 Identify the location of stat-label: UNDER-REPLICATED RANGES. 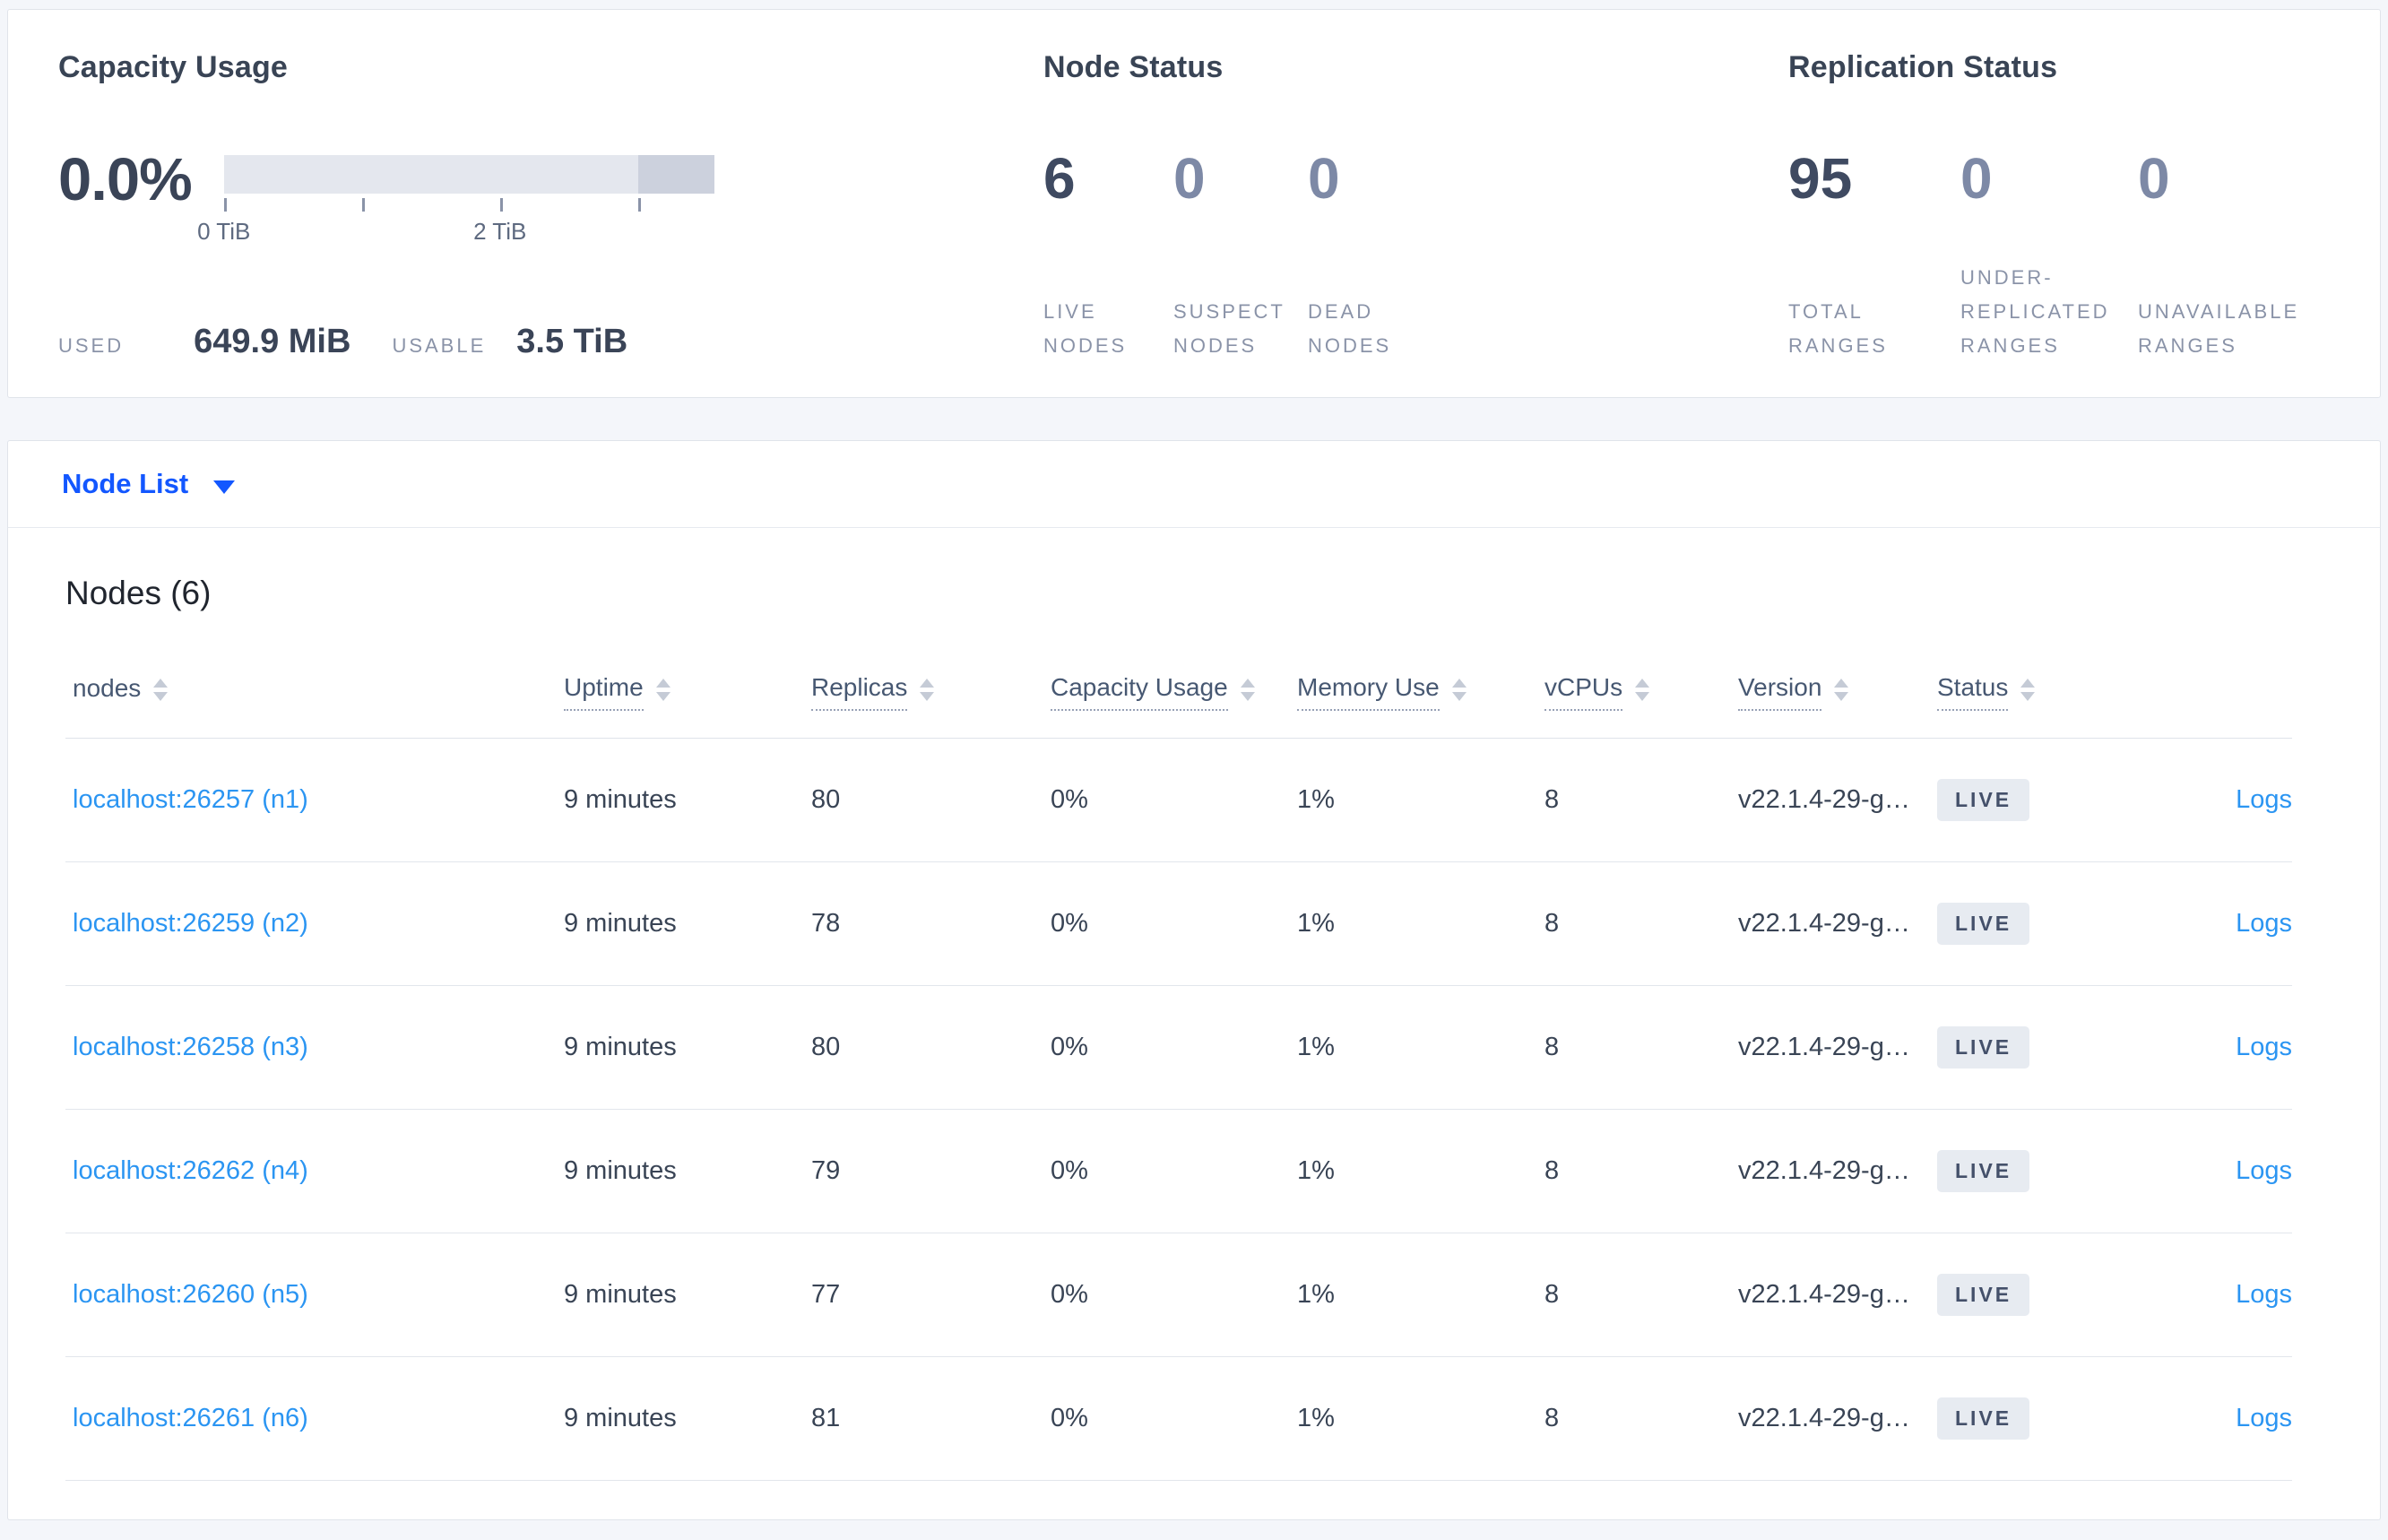
(2035, 312).